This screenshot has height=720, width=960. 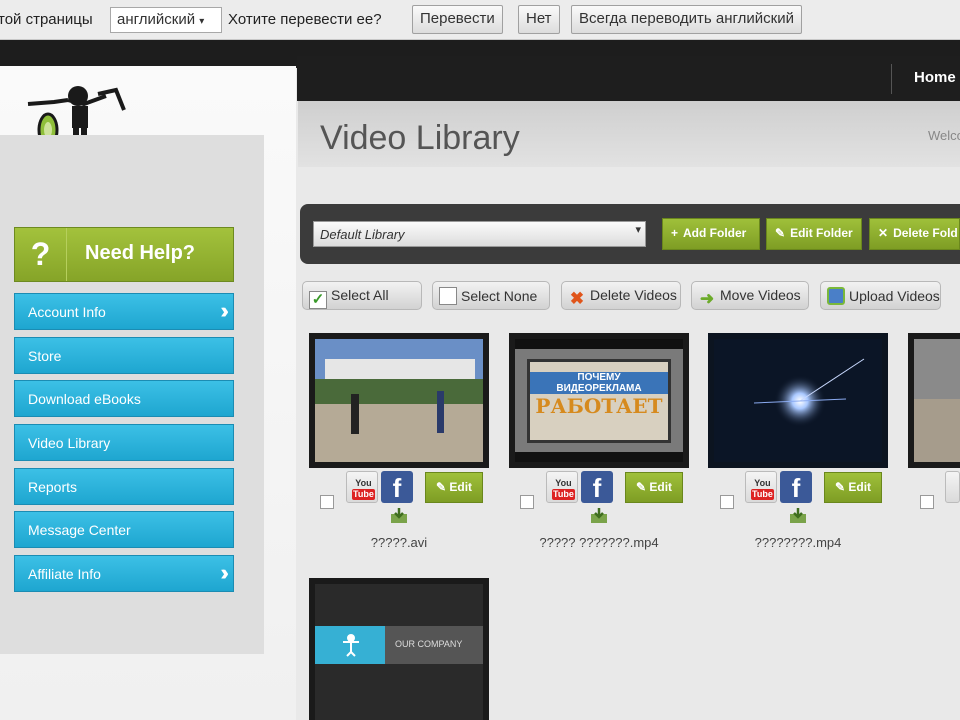 What do you see at coordinates (46, 19) in the screenshot?
I see `translate-prefix-text: той страницы` at bounding box center [46, 19].